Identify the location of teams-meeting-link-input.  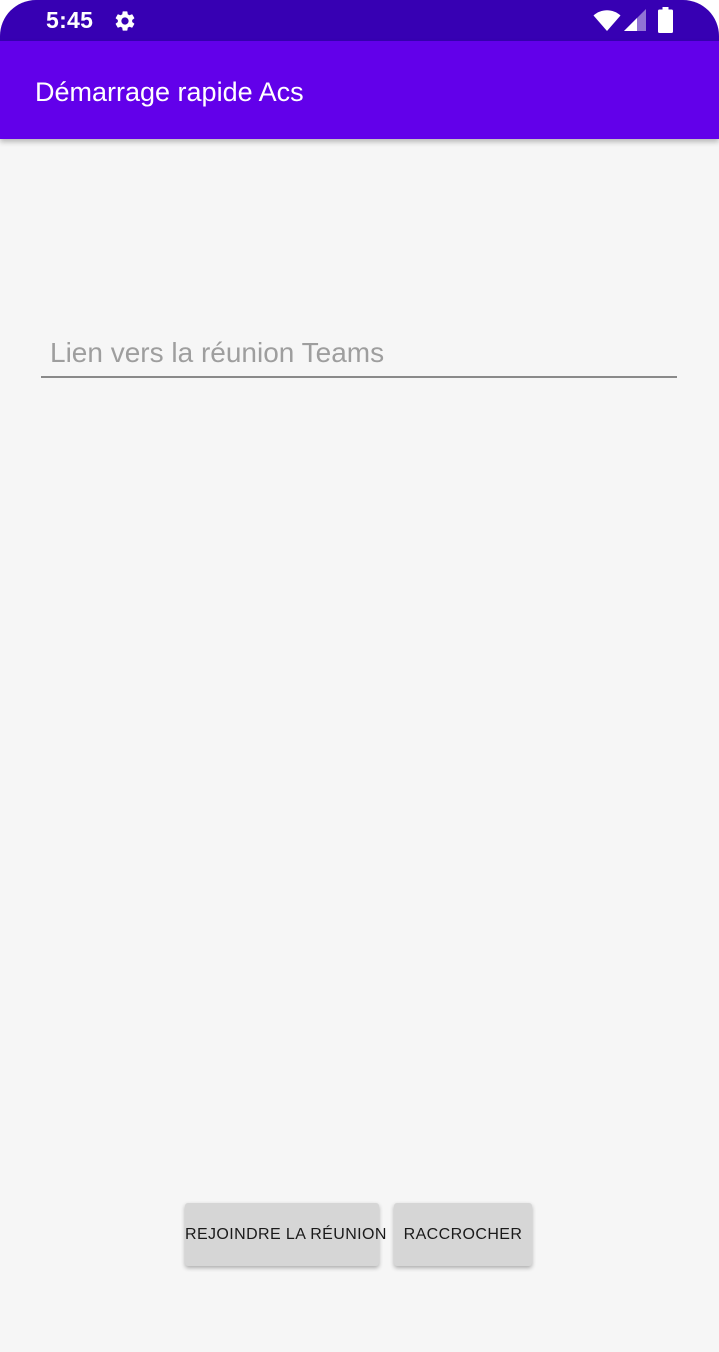
(359, 354).